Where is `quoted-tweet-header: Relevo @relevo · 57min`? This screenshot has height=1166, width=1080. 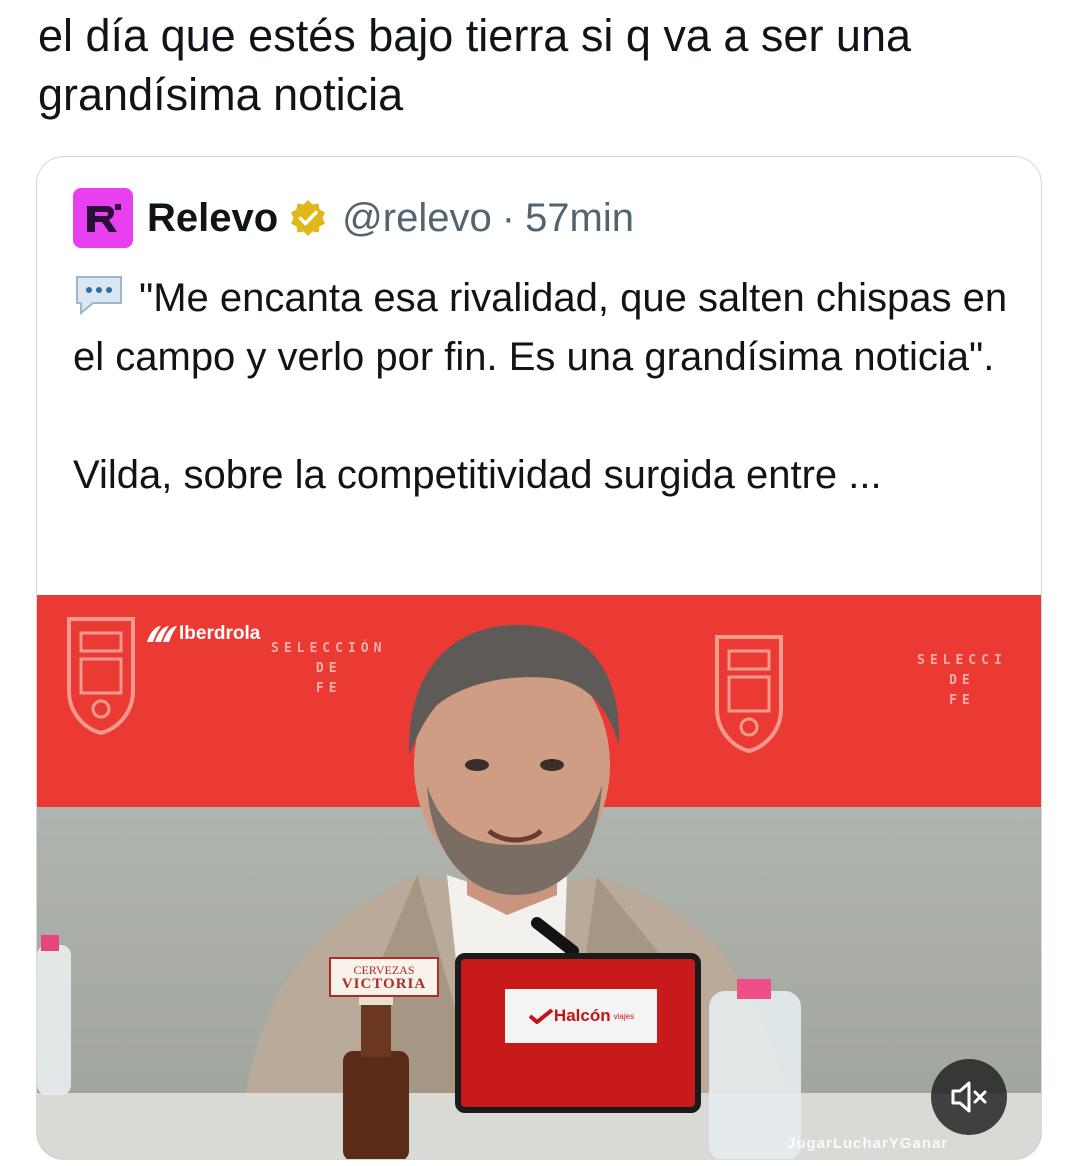 quoted-tweet-header: Relevo @relevo · 57min is located at coordinates (353, 218).